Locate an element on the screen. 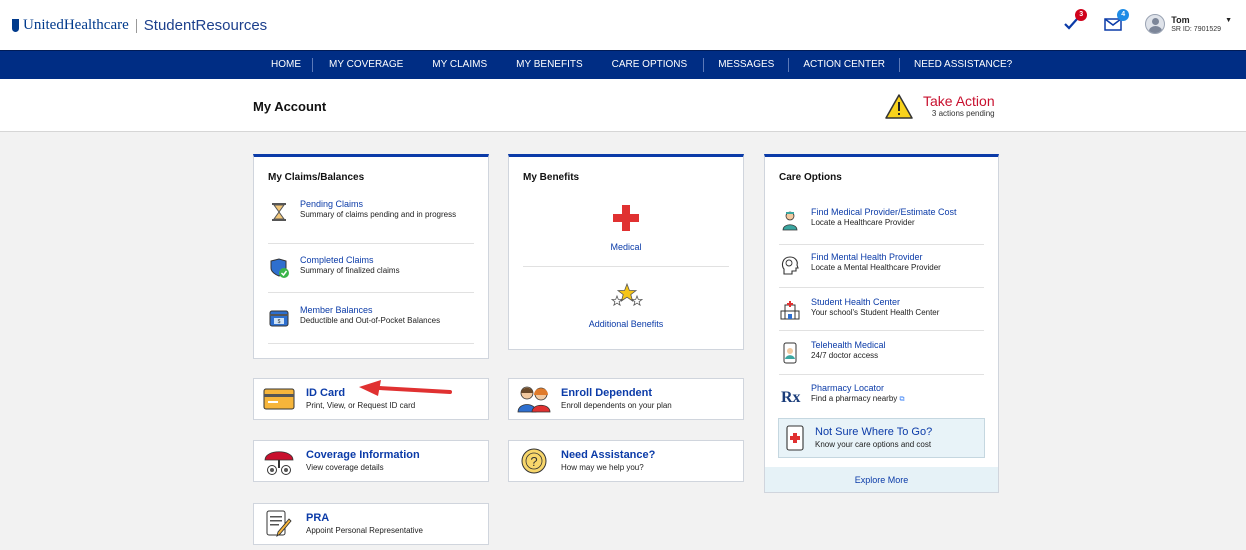  actions-icon: 3 is located at coordinates (1074, 21).